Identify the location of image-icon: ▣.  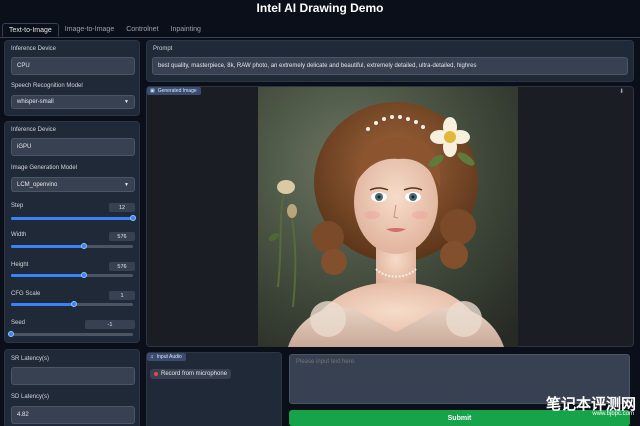
(152, 91).